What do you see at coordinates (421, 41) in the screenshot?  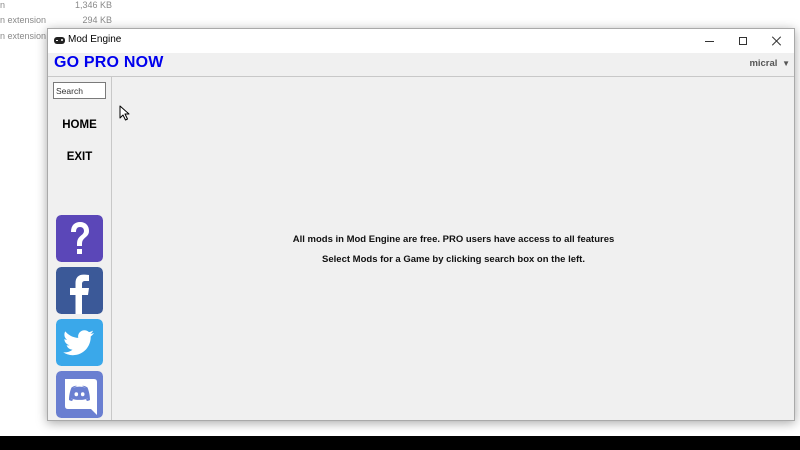 I see `title-bar: Mod Engine` at bounding box center [421, 41].